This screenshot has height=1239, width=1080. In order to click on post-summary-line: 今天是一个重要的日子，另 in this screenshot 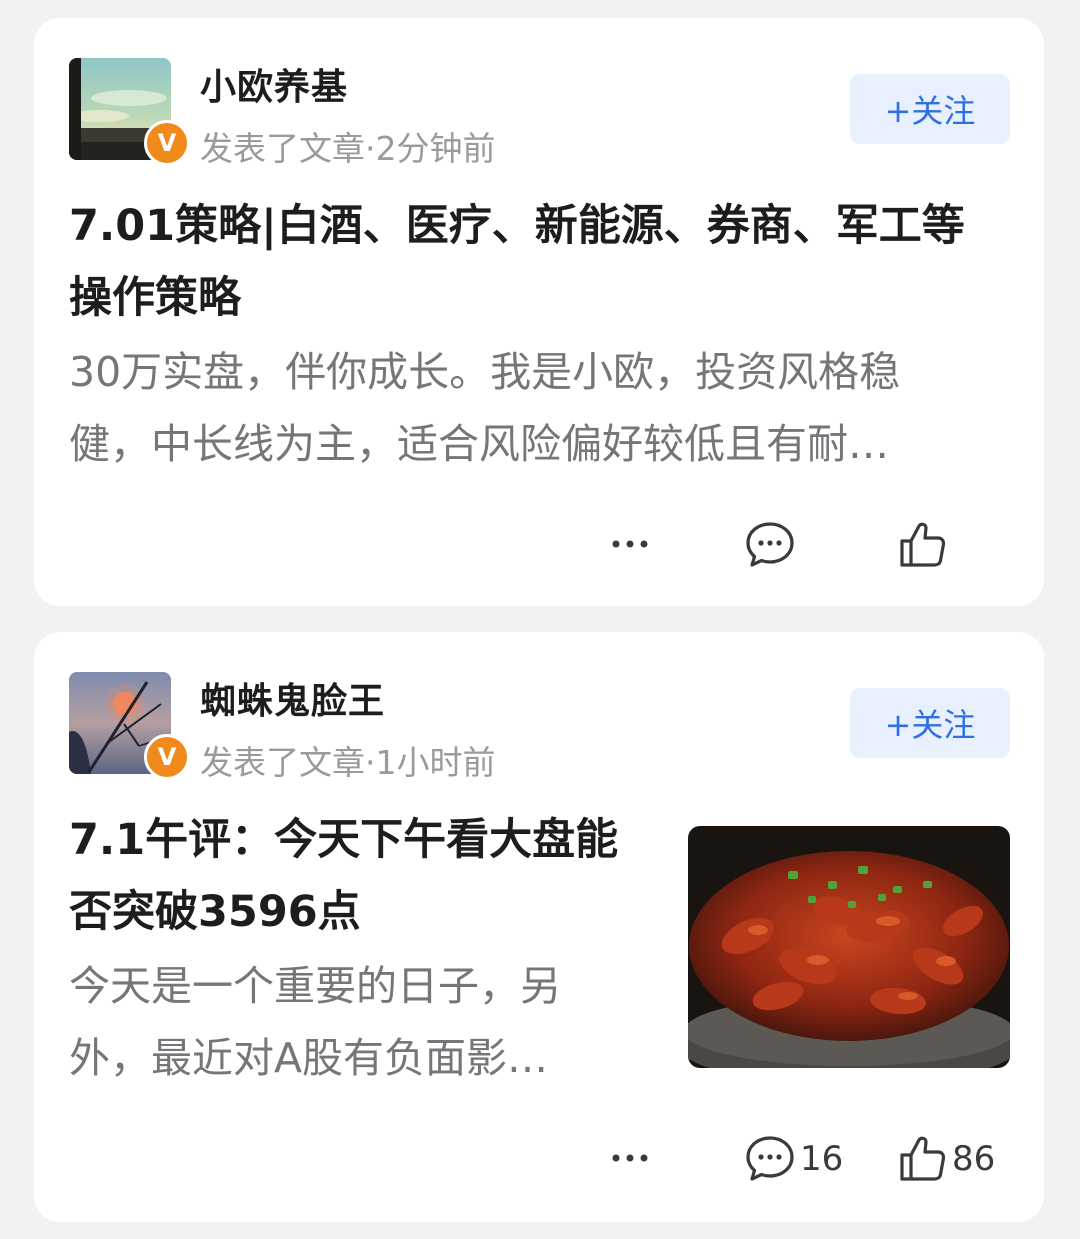, I will do `click(315, 986)`.